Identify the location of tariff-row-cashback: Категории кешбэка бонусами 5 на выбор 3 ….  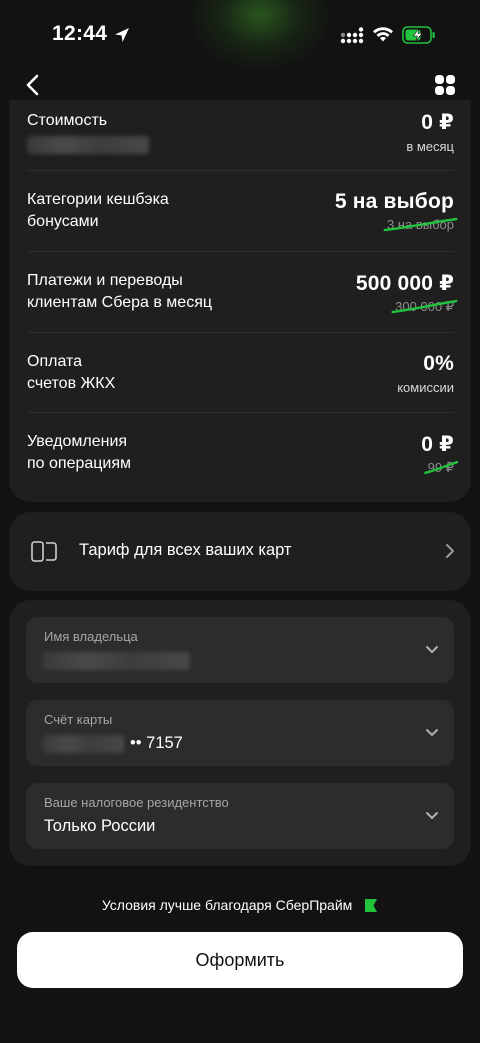
(242, 214).